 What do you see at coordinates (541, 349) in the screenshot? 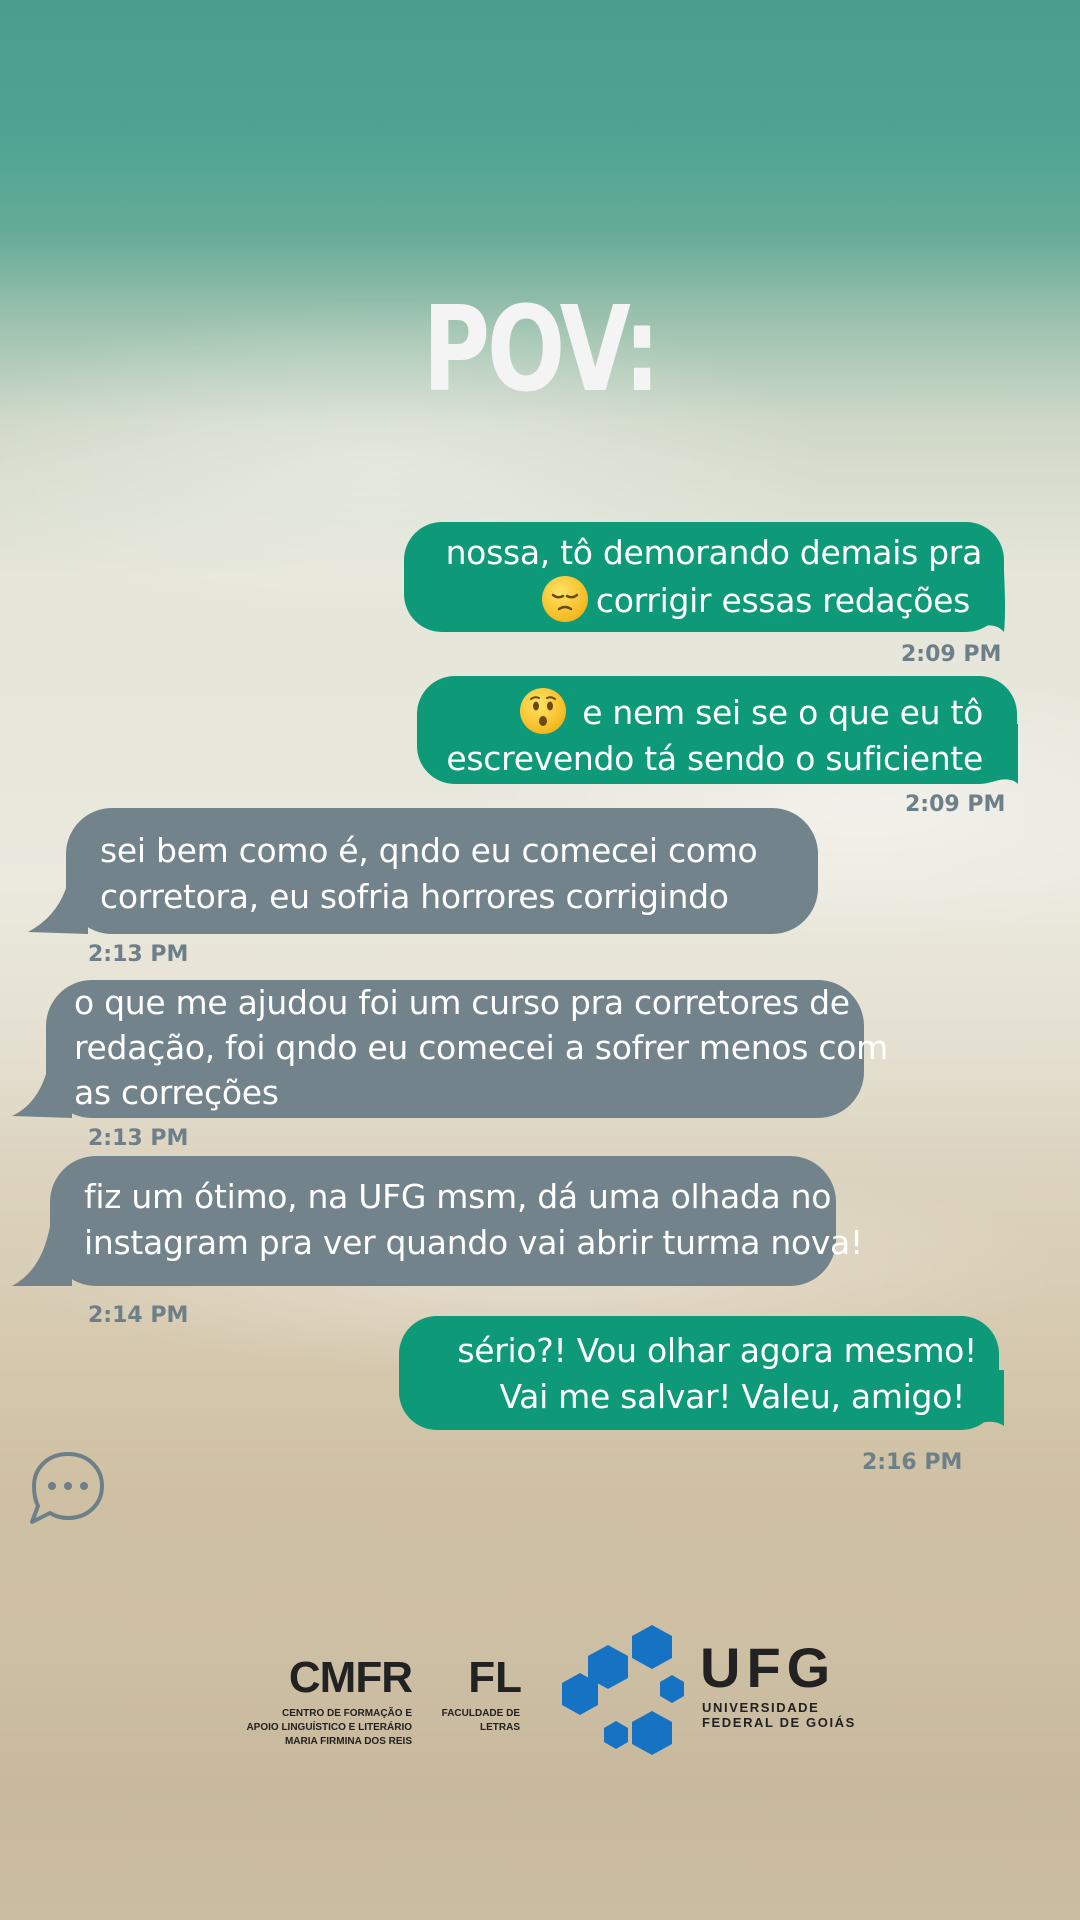
I see `pov-title: POV:` at bounding box center [541, 349].